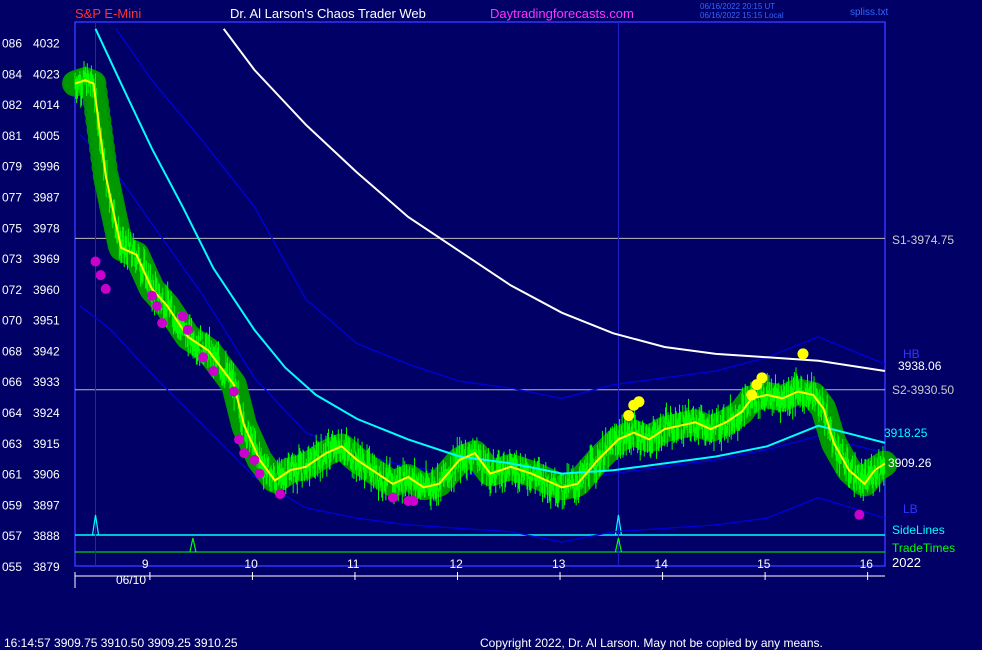  Describe the element at coordinates (923, 240) in the screenshot. I see `s1-level-label: S1-3974.75` at that location.